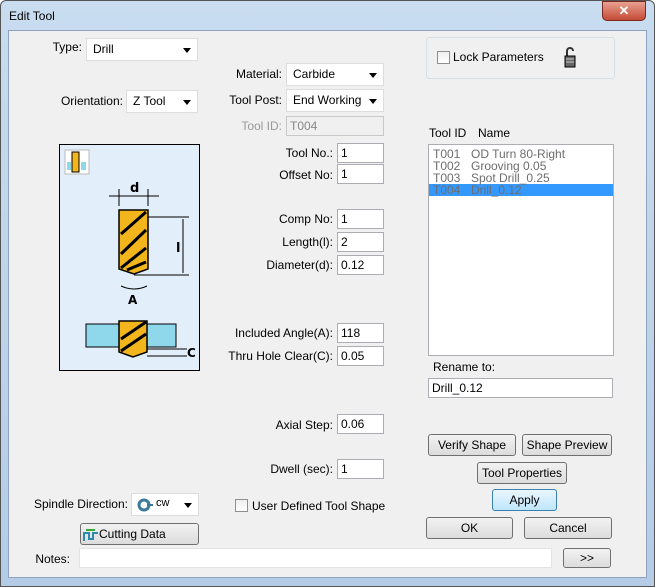  I want to click on diameter-label: Diameter(d):, so click(299, 265).